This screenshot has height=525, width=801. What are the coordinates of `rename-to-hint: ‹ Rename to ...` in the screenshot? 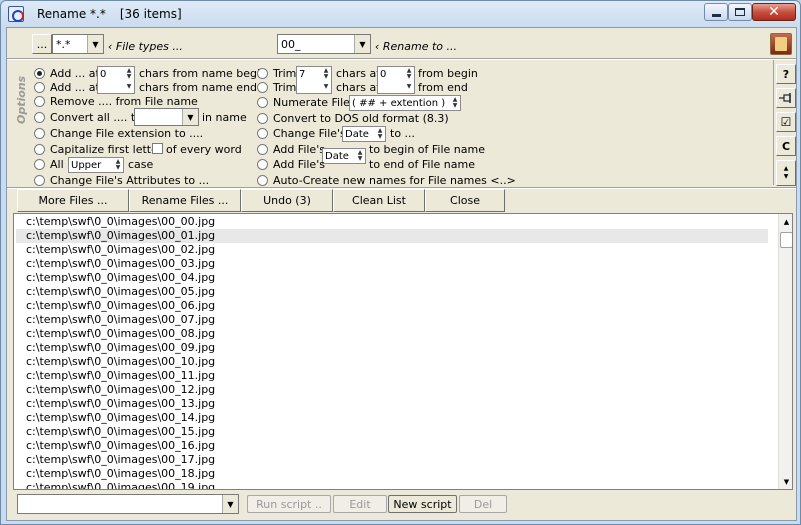 It's located at (416, 46).